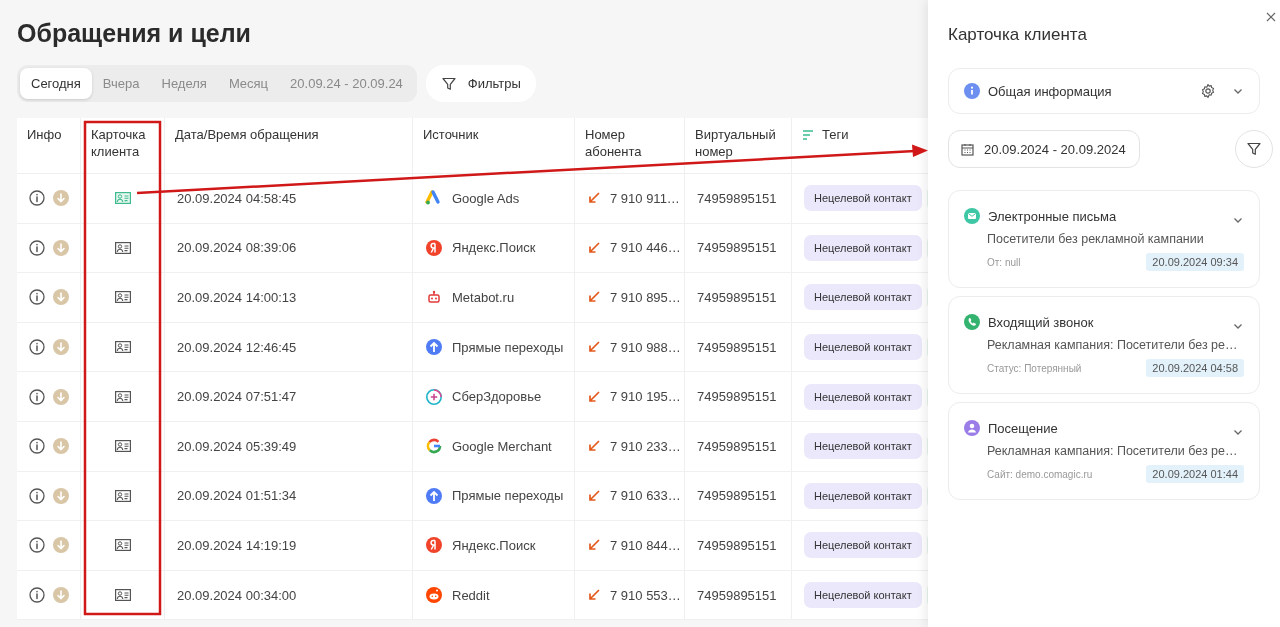  Describe the element at coordinates (1271, 17) in the screenshot. I see `close-button` at that location.